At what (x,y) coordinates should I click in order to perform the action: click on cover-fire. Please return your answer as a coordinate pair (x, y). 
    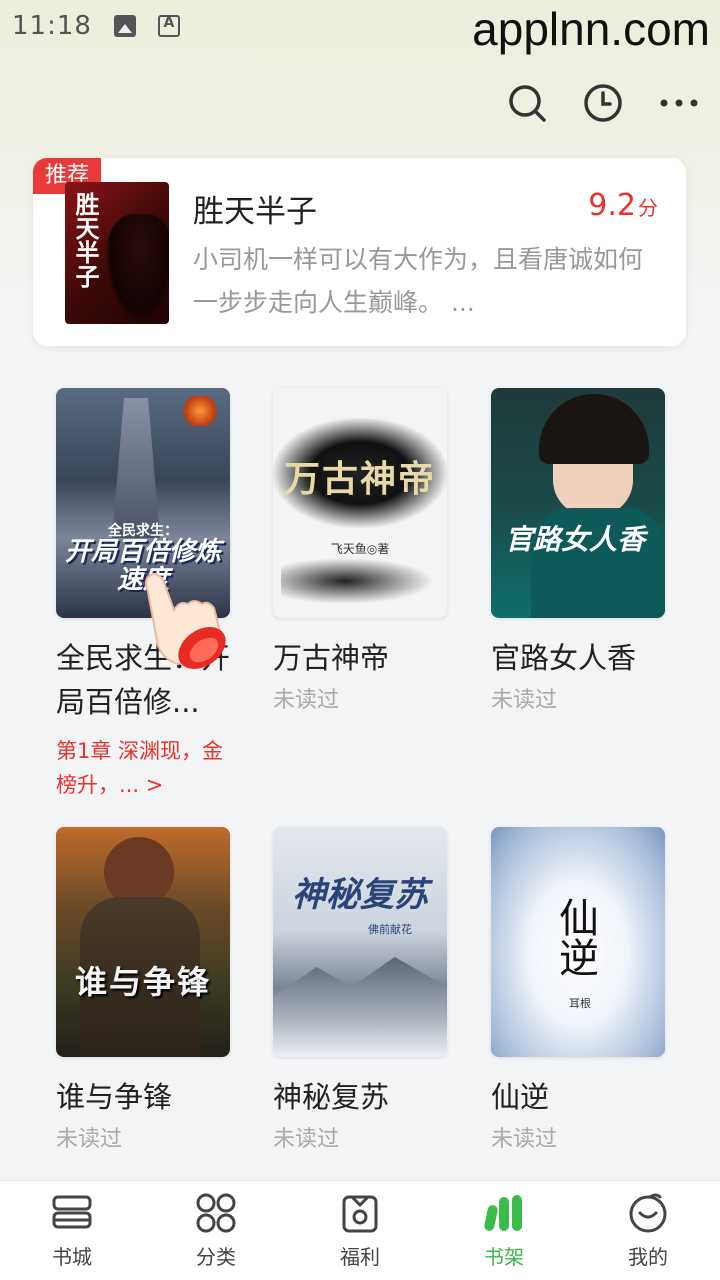
    Looking at the image, I should click on (200, 411).